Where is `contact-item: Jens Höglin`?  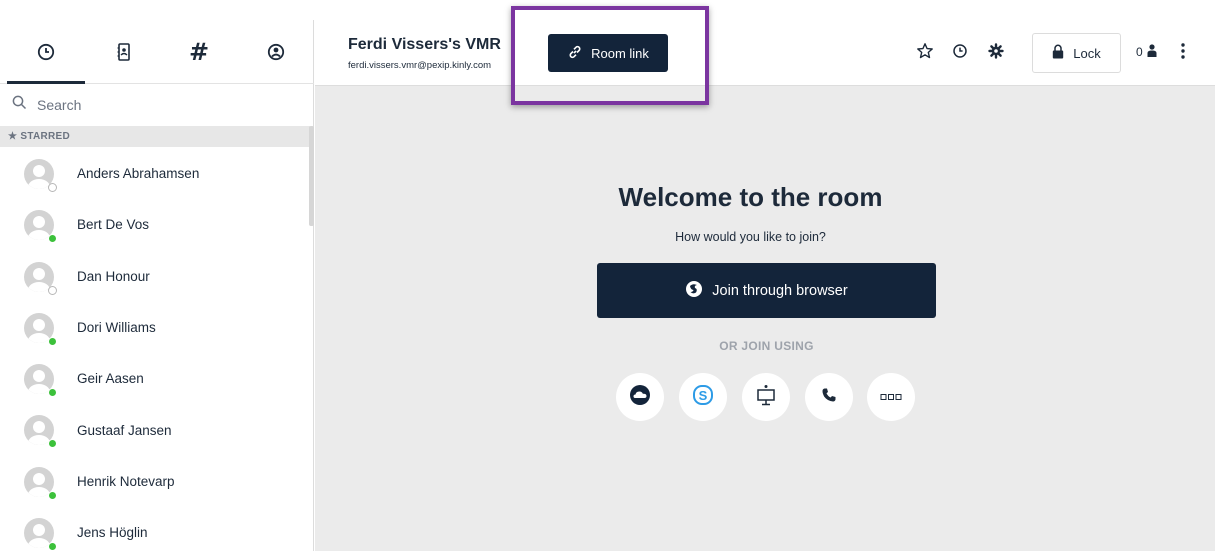
contact-item: Jens Höglin is located at coordinates (155, 532).